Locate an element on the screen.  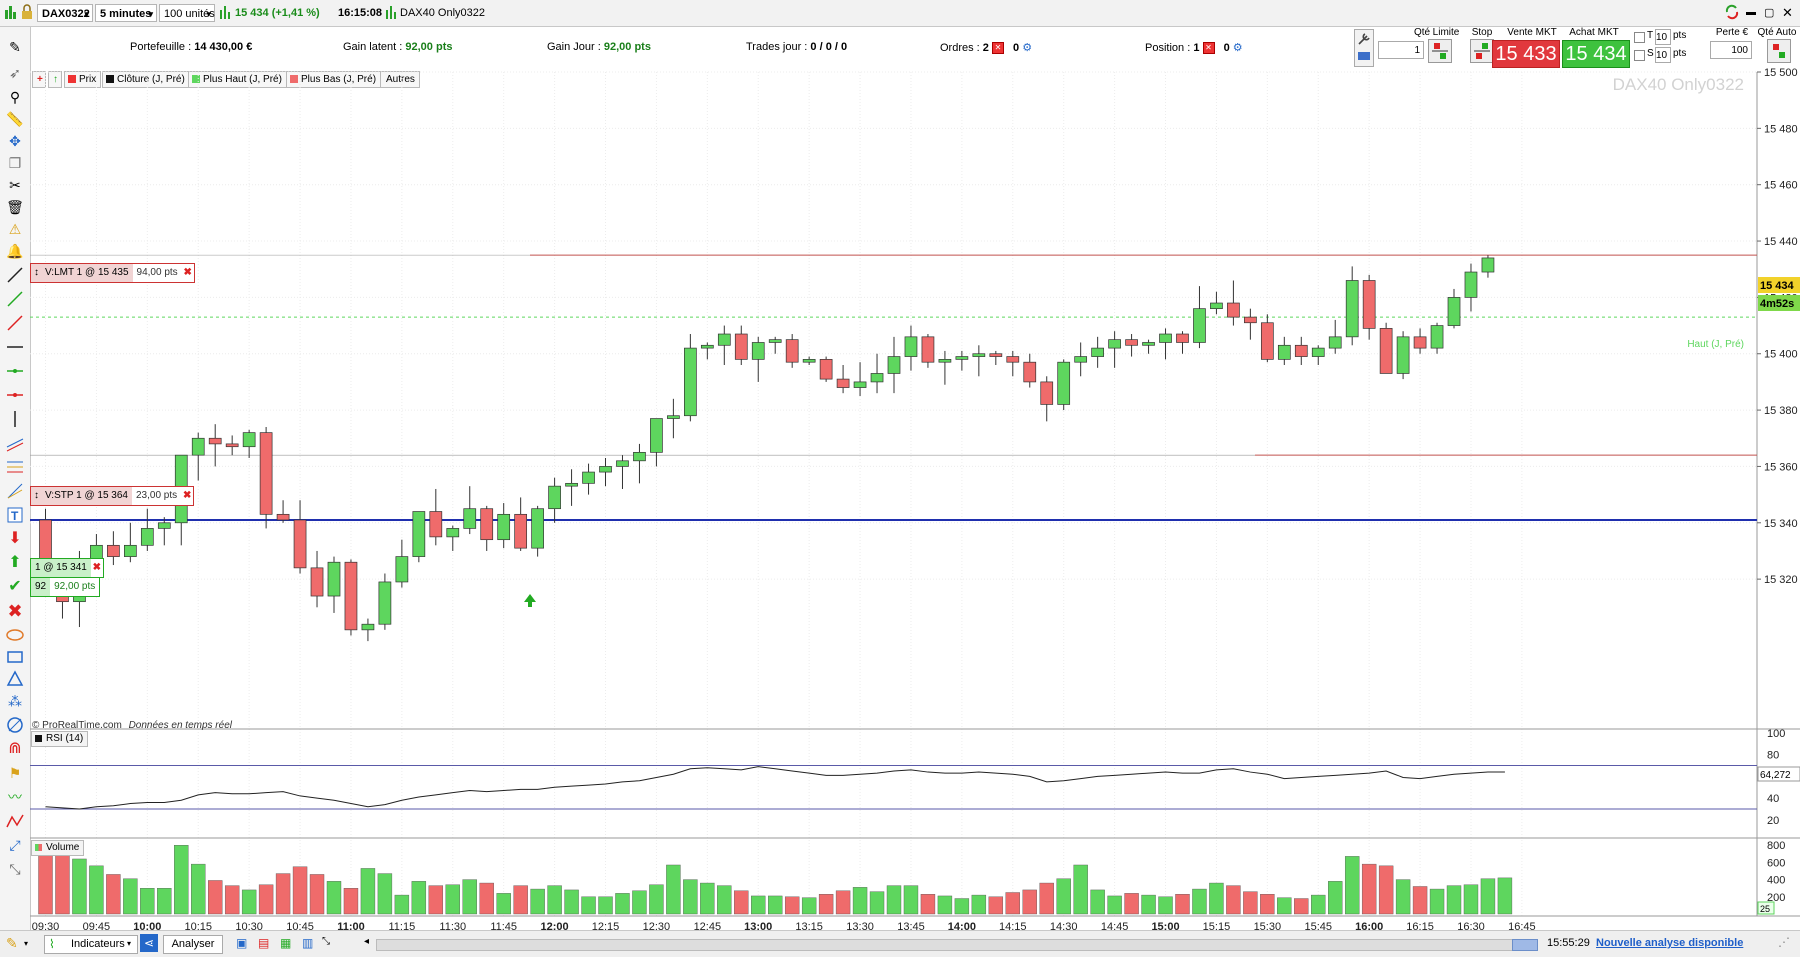
layout-icon: ▤ is located at coordinates (263, 943).